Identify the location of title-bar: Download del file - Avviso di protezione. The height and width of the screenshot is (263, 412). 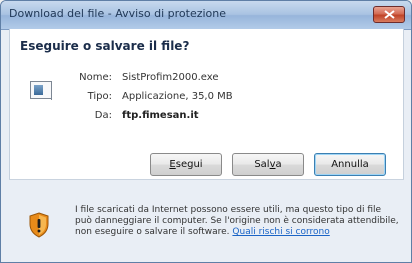
(206, 15).